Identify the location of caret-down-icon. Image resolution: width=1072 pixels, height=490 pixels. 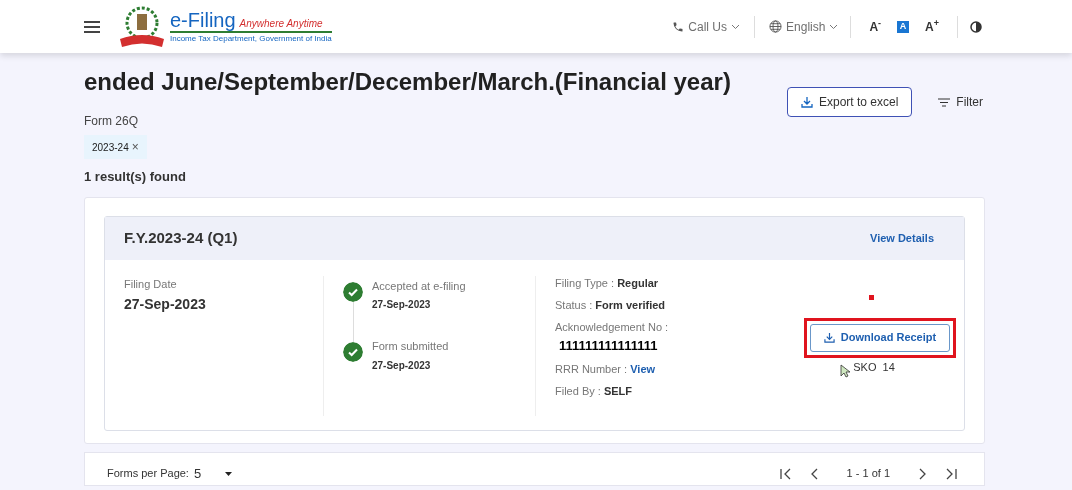
(229, 473).